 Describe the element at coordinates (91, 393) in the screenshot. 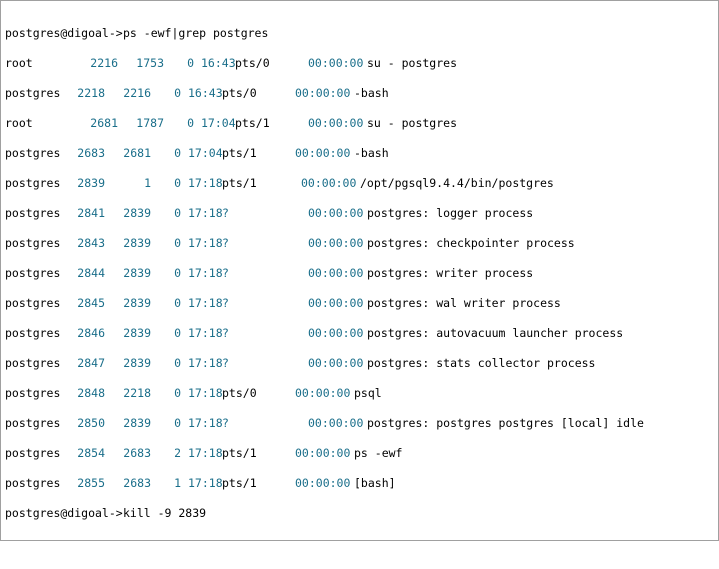

I see `pid-cell: 2848` at that location.